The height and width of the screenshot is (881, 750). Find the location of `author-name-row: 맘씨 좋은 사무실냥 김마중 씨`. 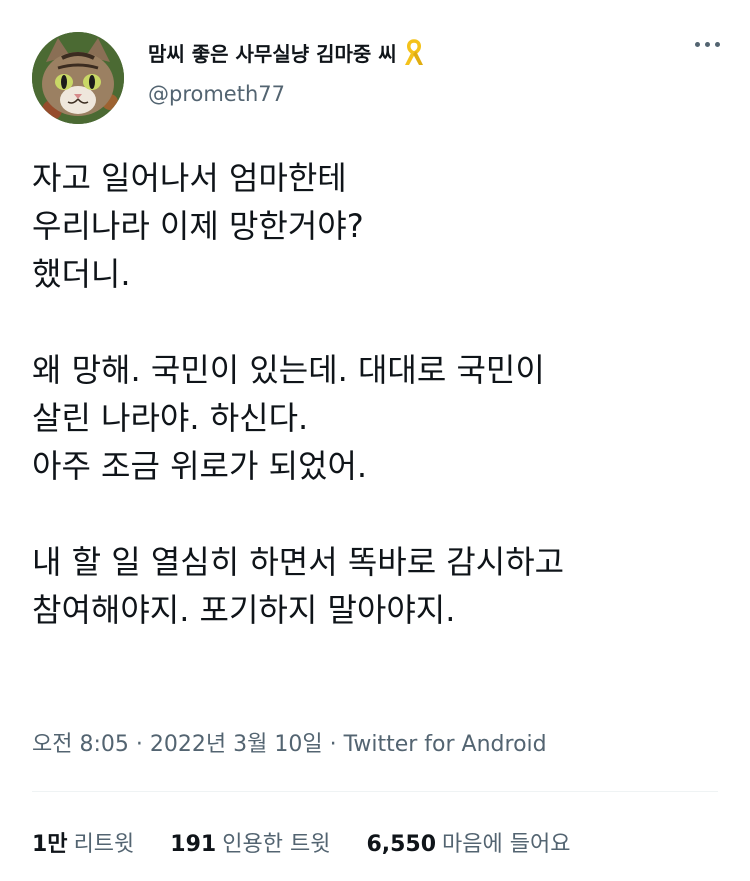

author-name-row: 맘씨 좋은 사무실냥 김마중 씨 is located at coordinates (286, 52).